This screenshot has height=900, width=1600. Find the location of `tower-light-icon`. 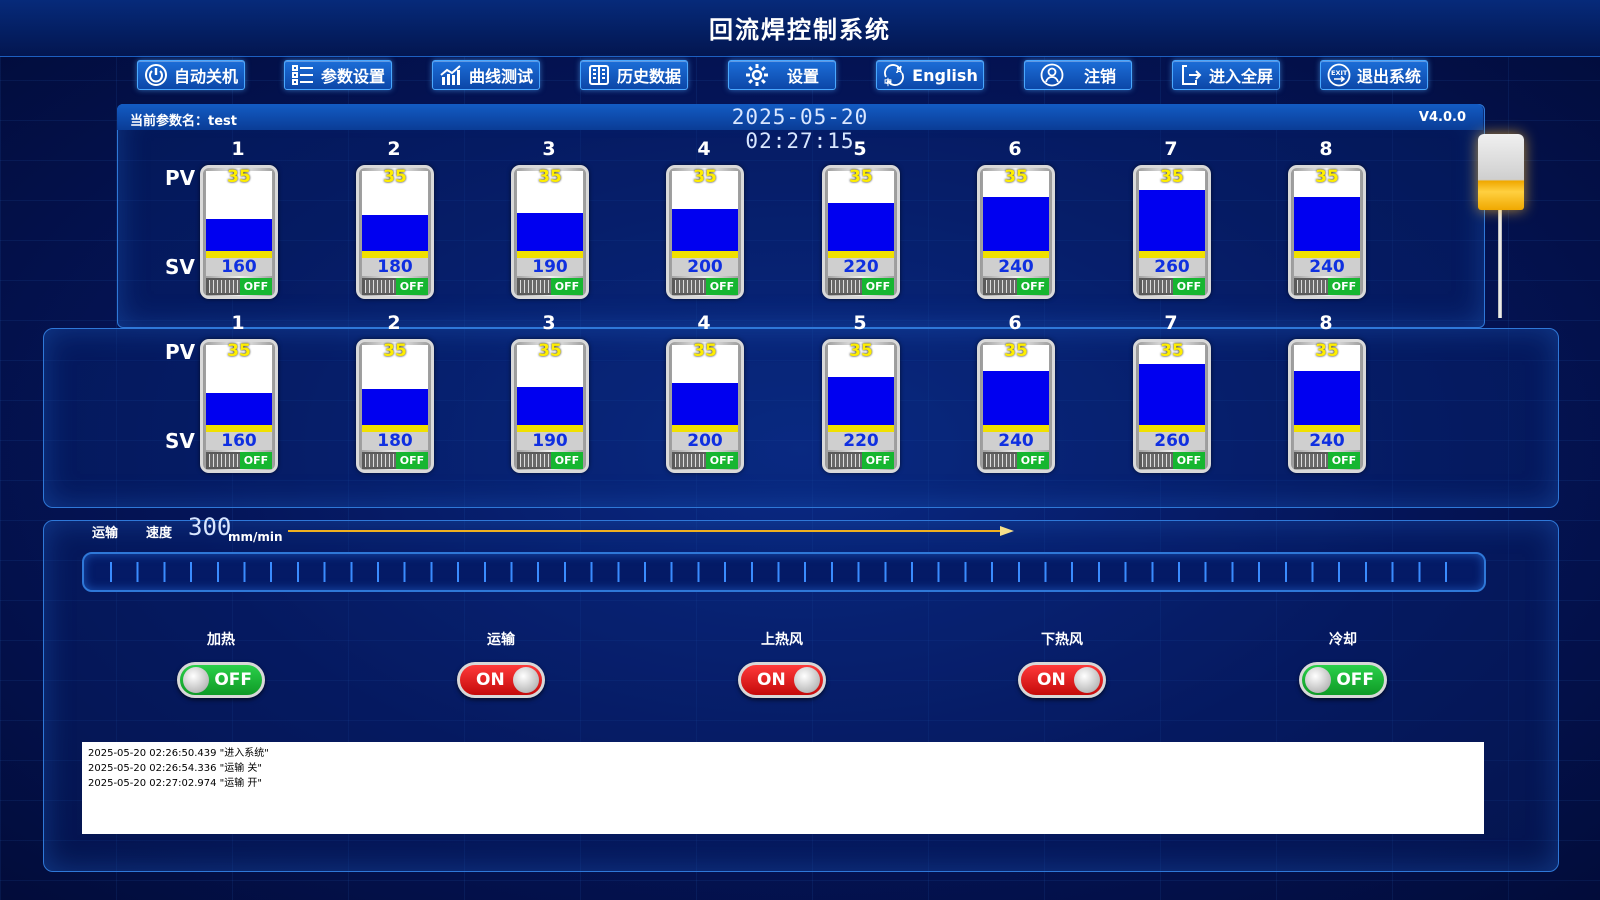

tower-light-icon is located at coordinates (1501, 172).